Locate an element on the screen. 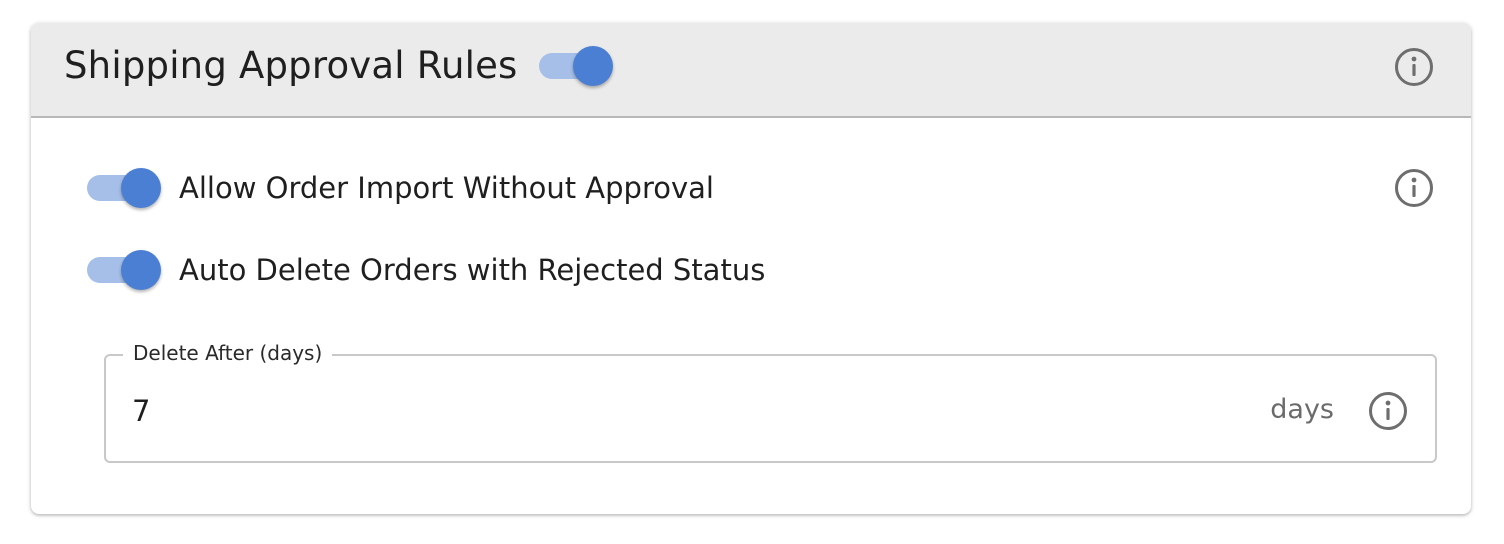 This screenshot has width=1504, height=544. card-title: Shipping Approval Rules is located at coordinates (291, 65).